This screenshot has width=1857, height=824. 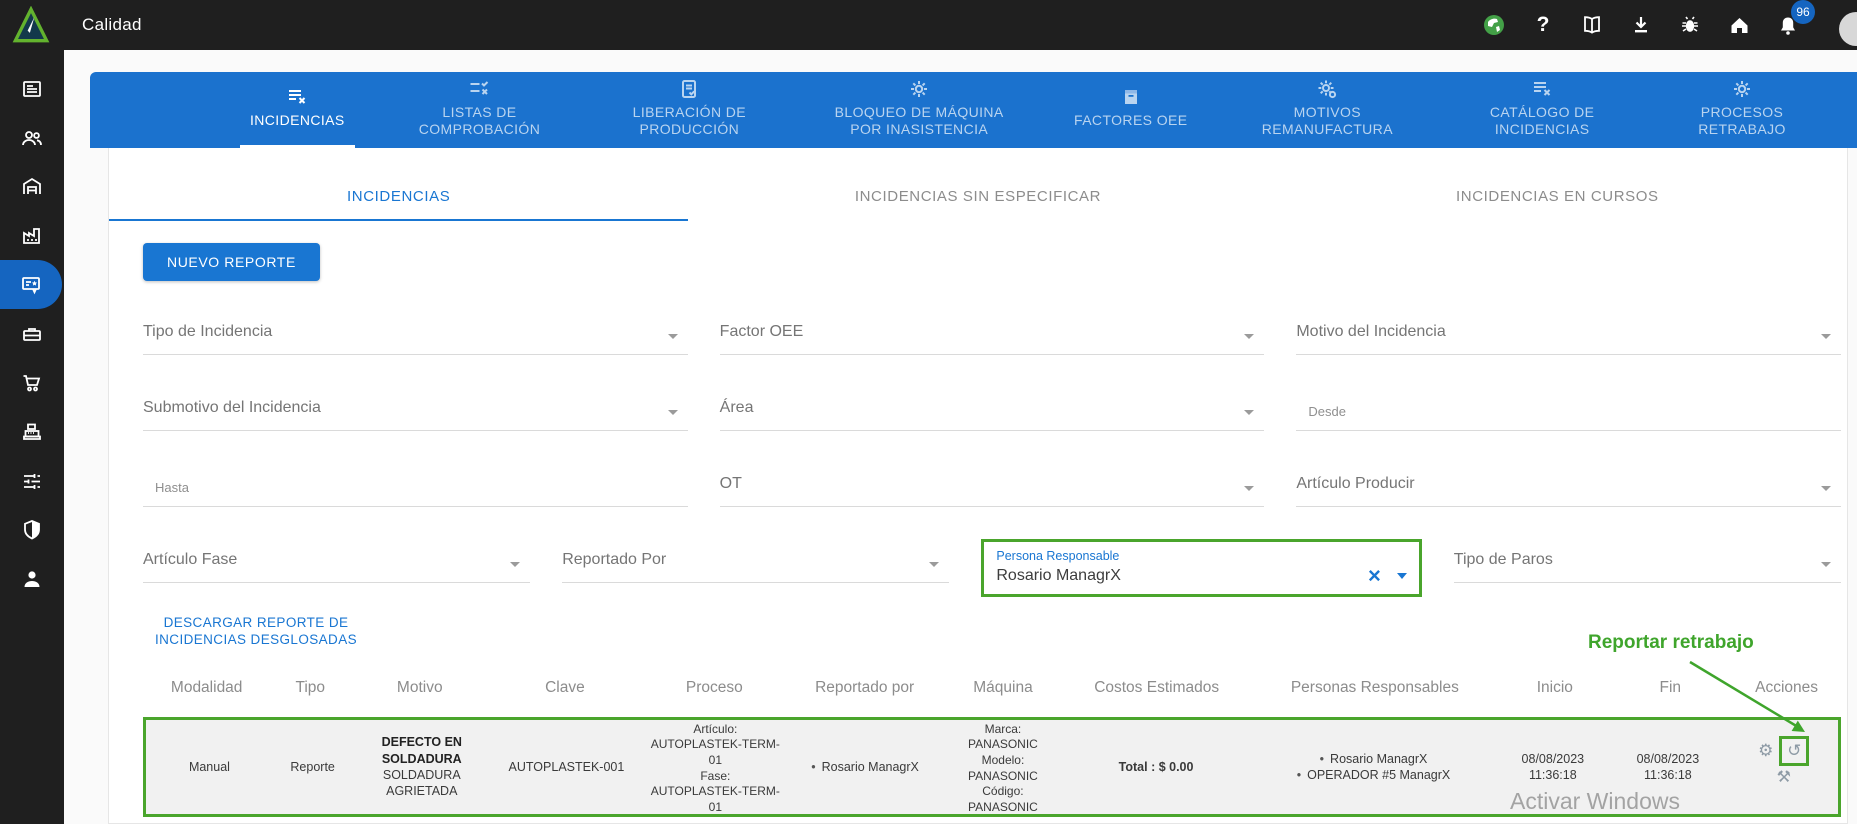 What do you see at coordinates (1130, 110) in the screenshot?
I see `tab-factores-oee: FACTORES OEE` at bounding box center [1130, 110].